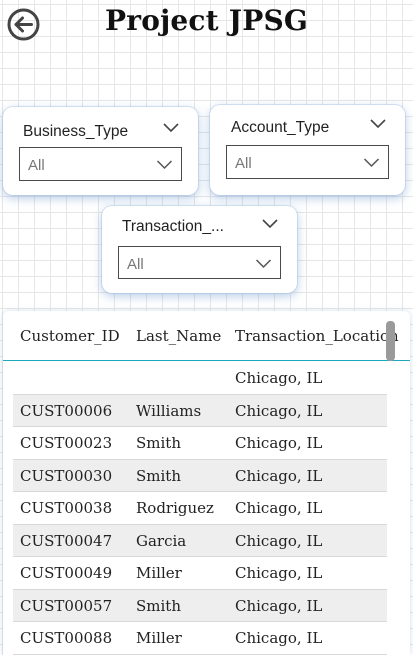 This screenshot has width=413, height=655. Describe the element at coordinates (66, 573) in the screenshot. I see `cell-customer-id: CUST00049` at that location.